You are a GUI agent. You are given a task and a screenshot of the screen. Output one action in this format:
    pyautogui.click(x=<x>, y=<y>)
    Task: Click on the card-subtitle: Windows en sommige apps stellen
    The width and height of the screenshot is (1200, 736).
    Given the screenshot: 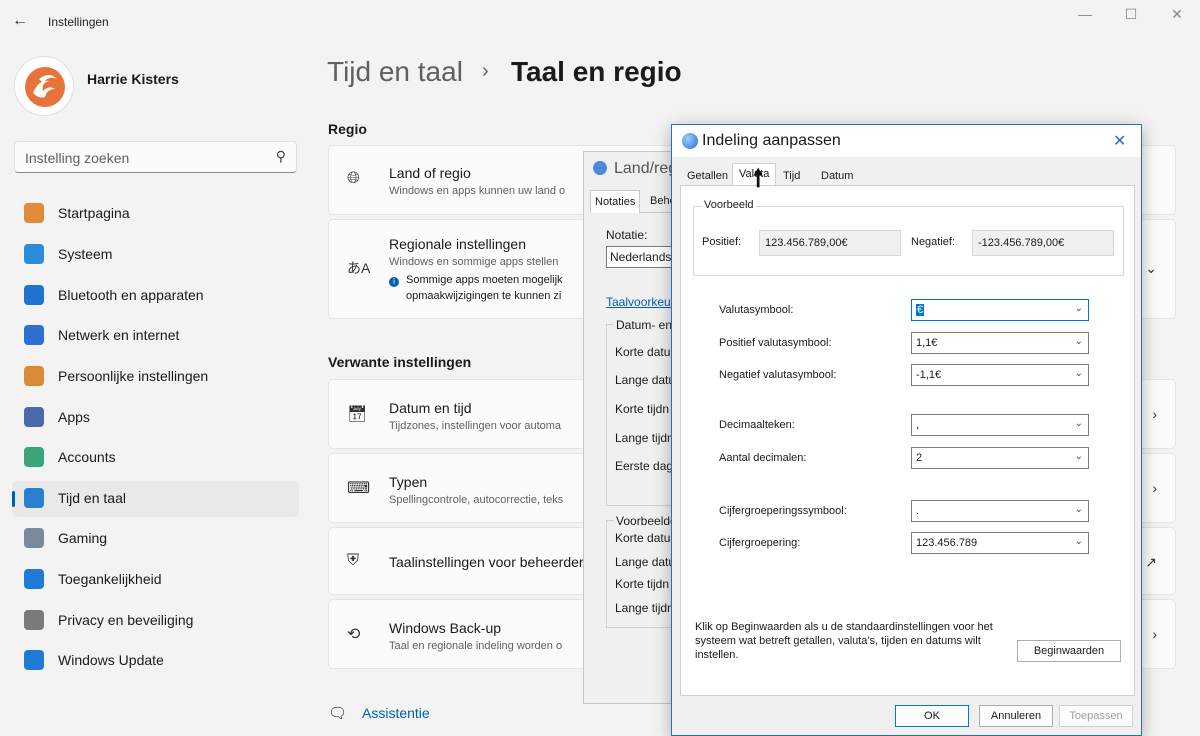 What is the action you would take?
    pyautogui.click(x=474, y=262)
    